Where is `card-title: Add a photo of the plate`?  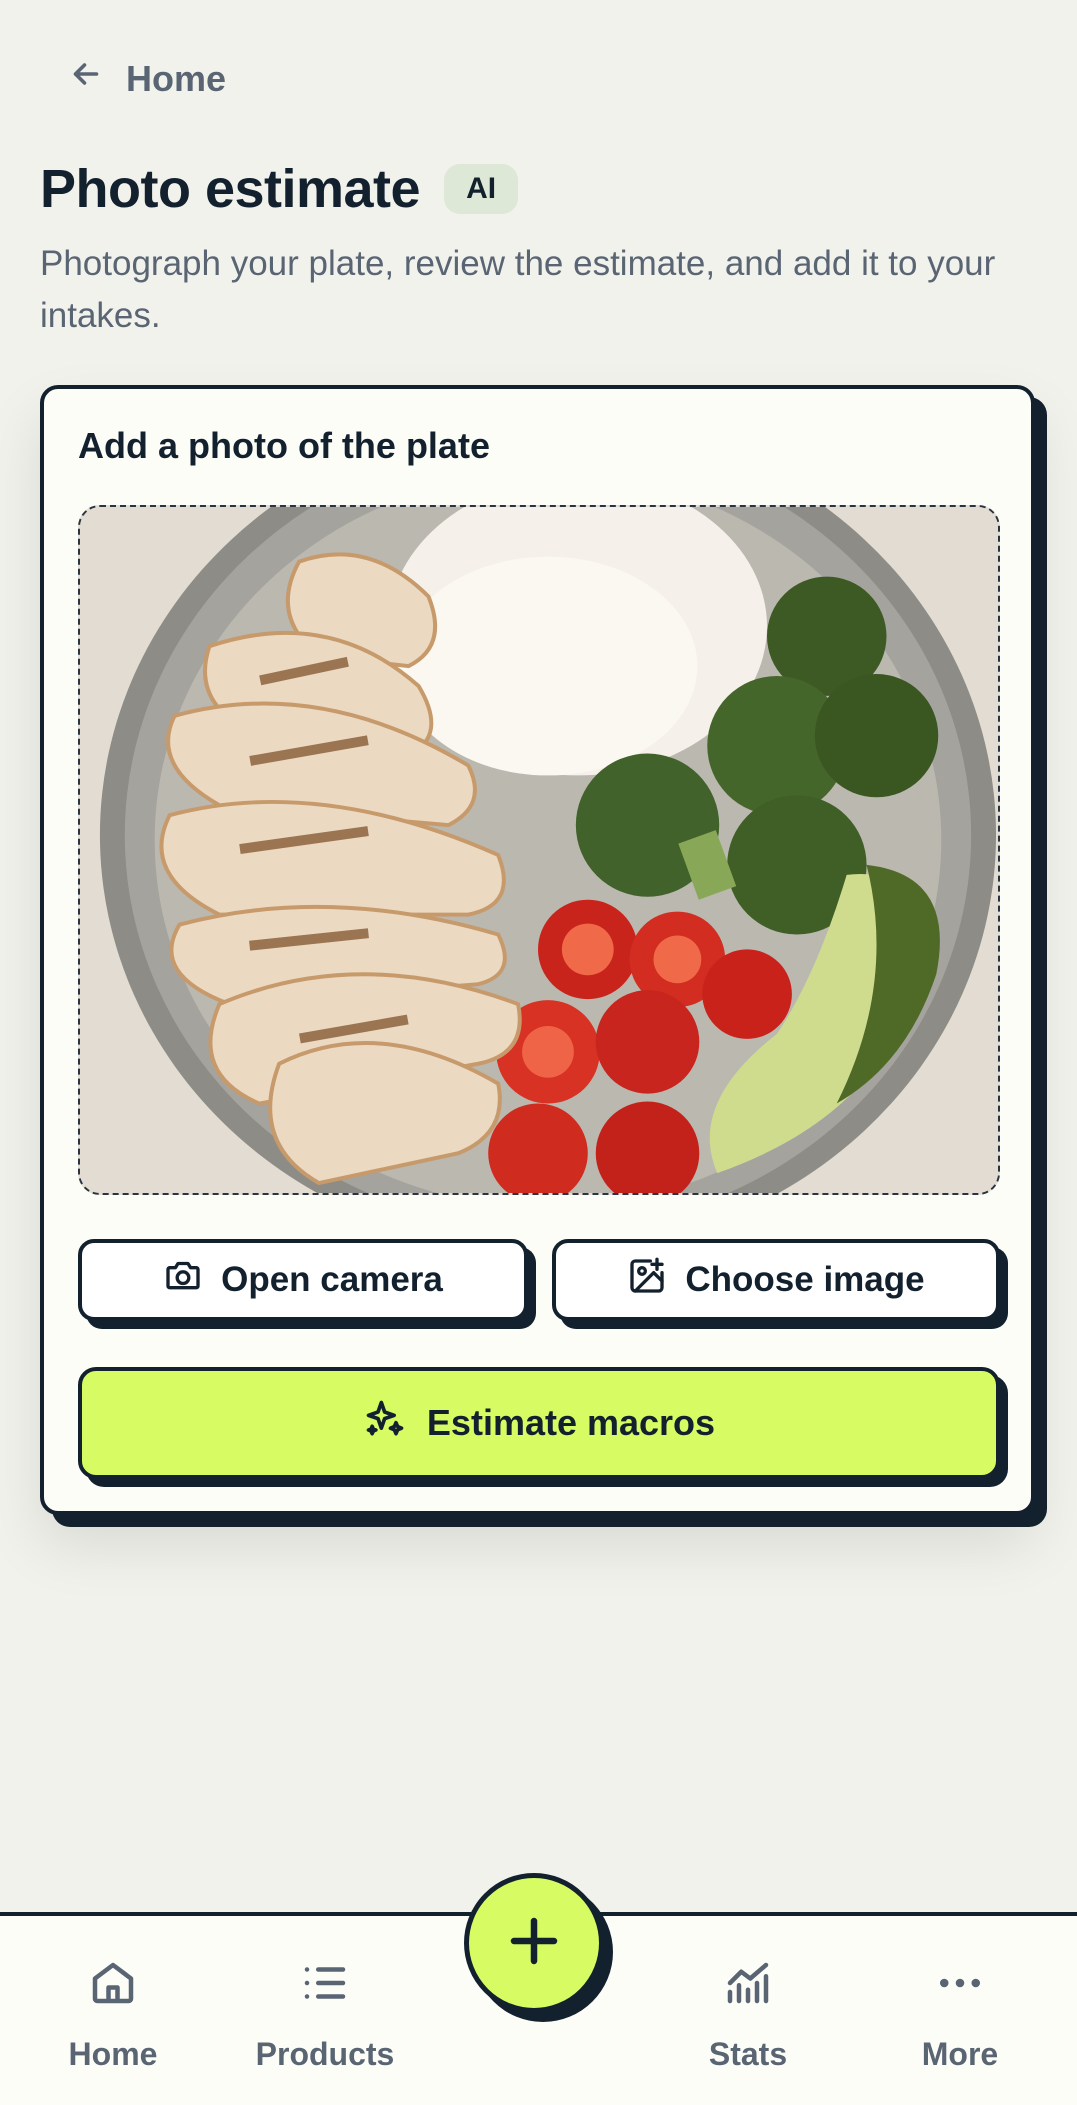
card-title: Add a photo of the plate is located at coordinates (284, 445).